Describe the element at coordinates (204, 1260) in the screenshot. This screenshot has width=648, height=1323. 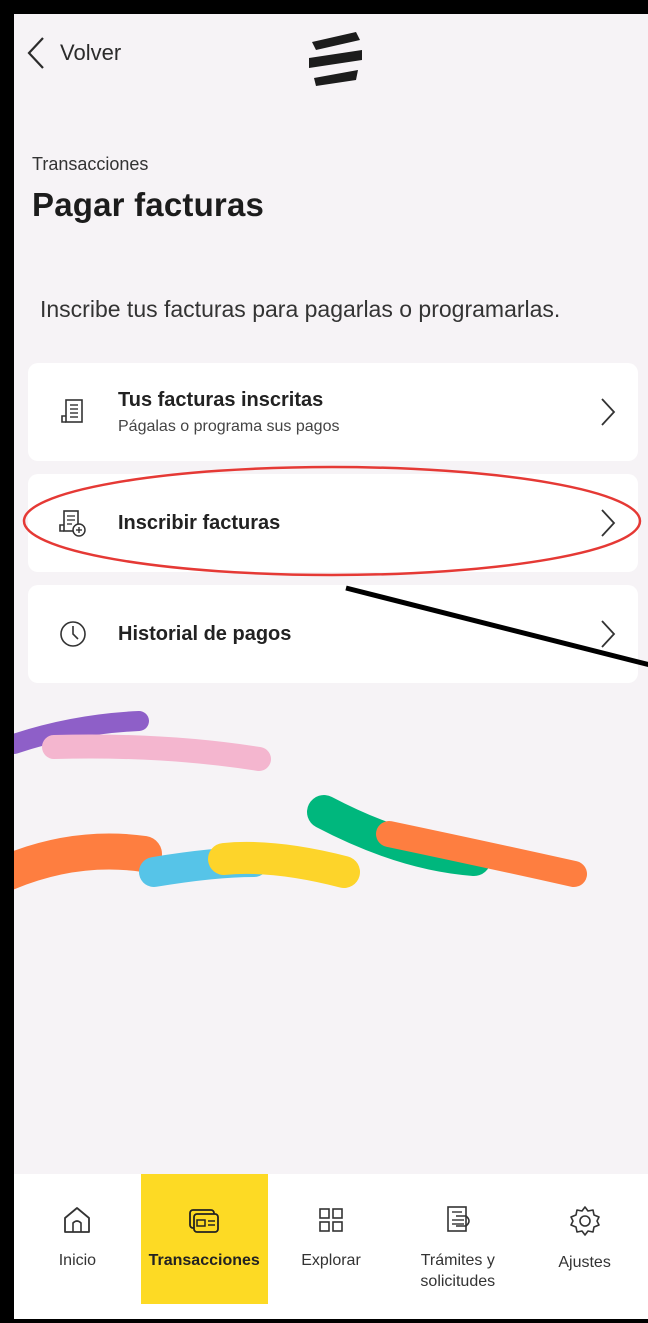
I see `nav-label: Transacciones` at that location.